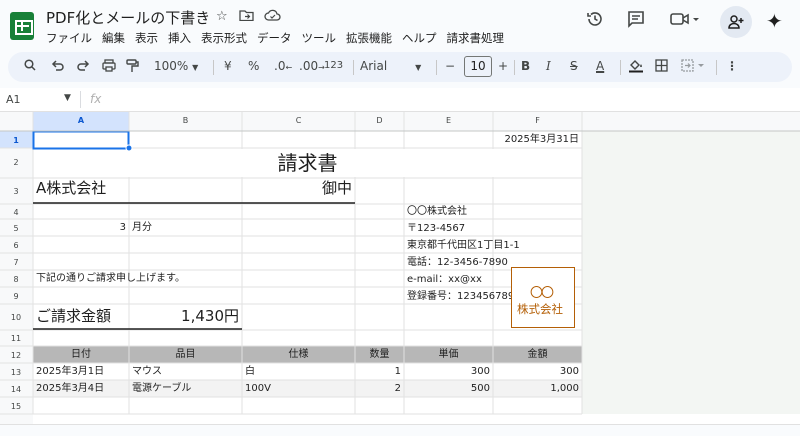 Image resolution: width=800 pixels, height=436 pixels. Describe the element at coordinates (70, 371) in the screenshot. I see `table-cell: 2025年3月1日` at that location.